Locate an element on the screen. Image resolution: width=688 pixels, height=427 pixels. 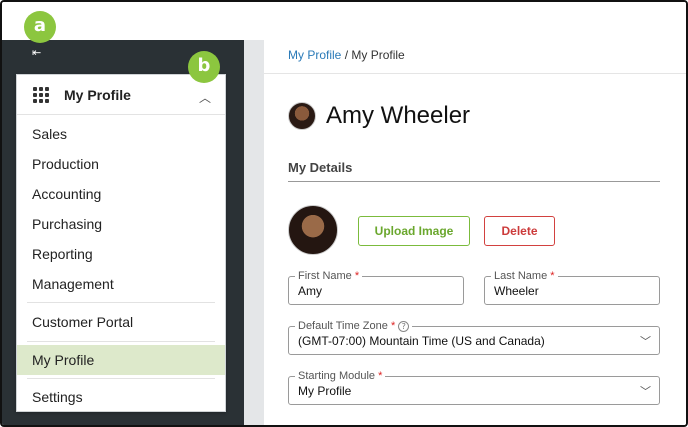
breadcrumb-current: My Profile is located at coordinates (378, 55).